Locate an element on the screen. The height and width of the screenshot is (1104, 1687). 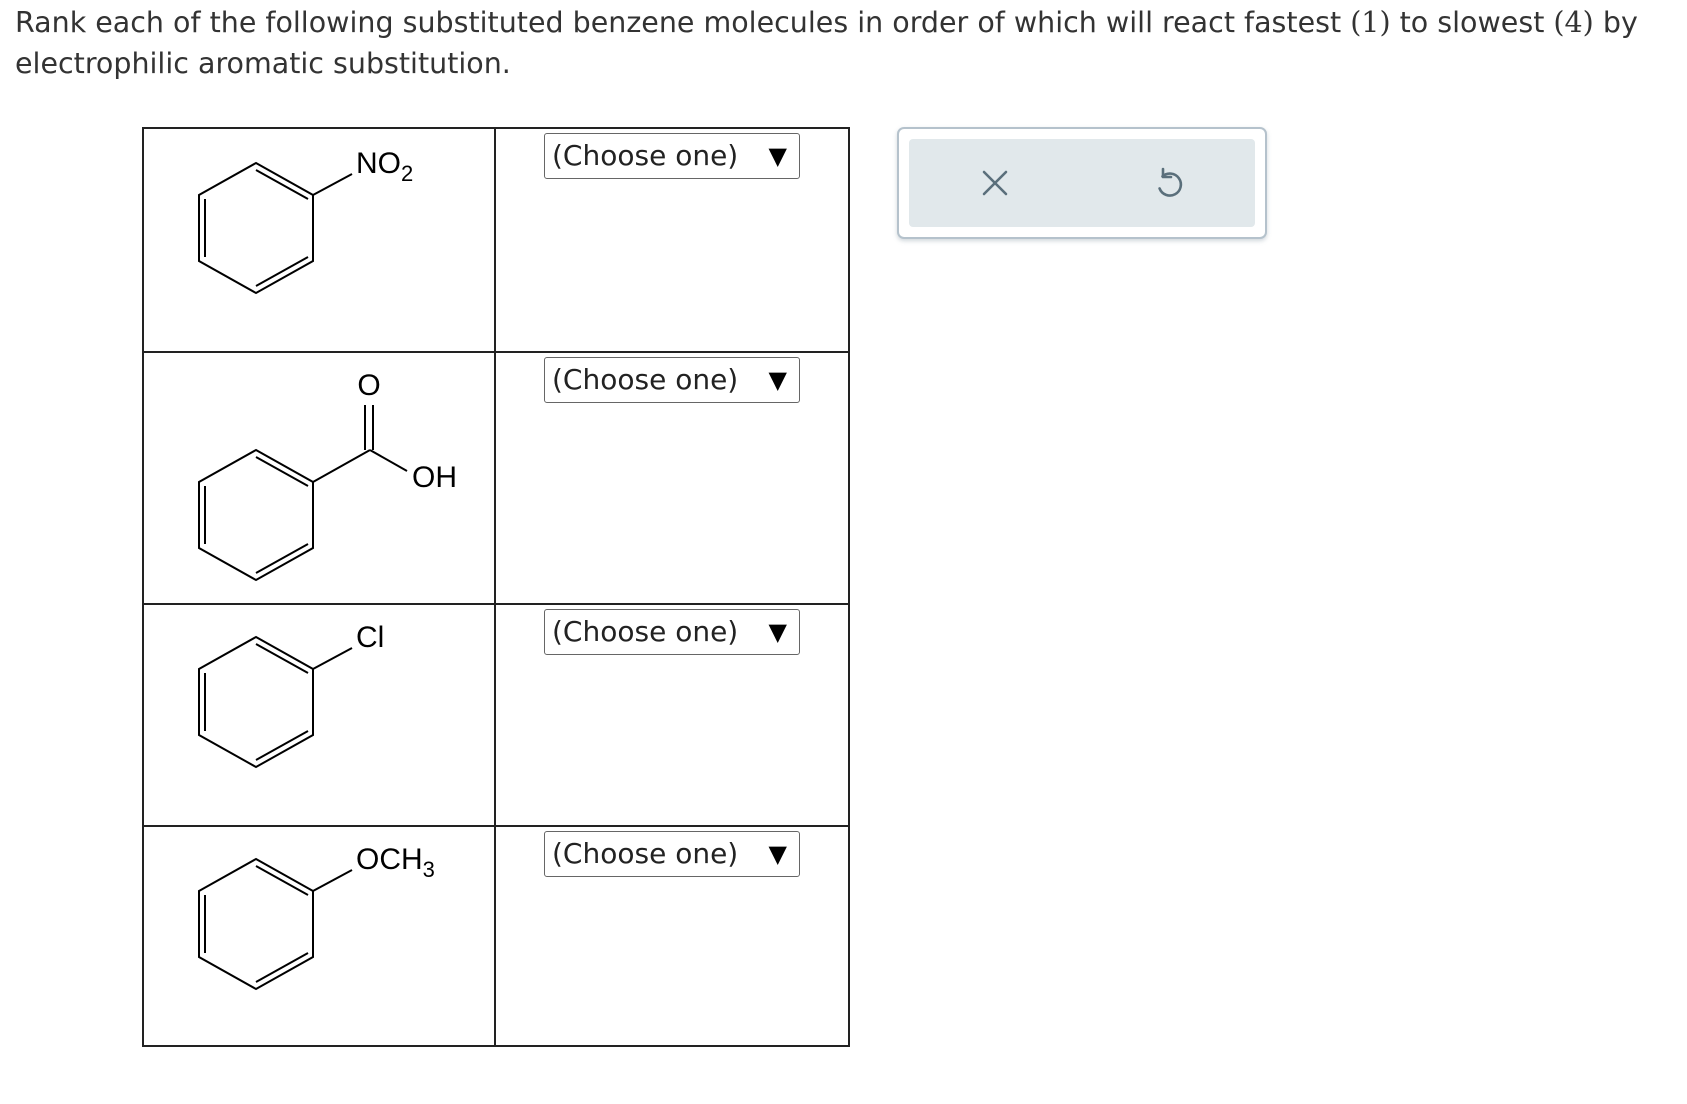
chlorobenzene-structure: Cl is located at coordinates (291, 695).